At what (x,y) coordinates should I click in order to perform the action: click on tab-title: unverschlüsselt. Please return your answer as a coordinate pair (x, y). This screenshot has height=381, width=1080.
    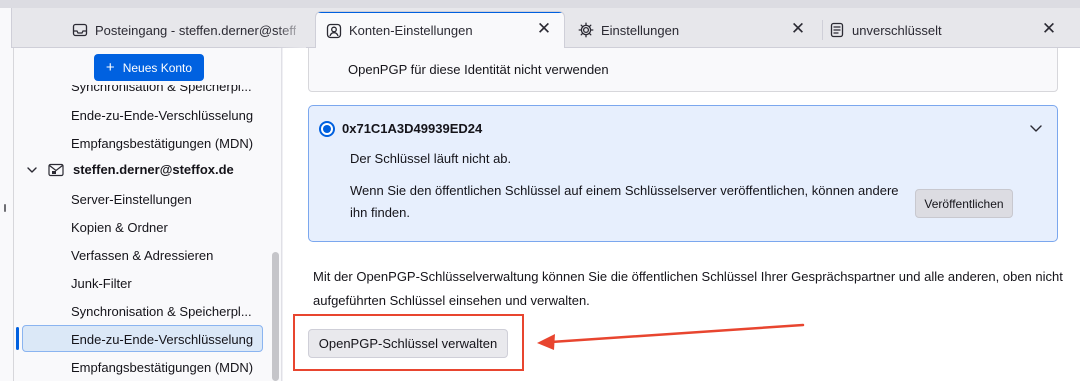
    Looking at the image, I should click on (897, 30).